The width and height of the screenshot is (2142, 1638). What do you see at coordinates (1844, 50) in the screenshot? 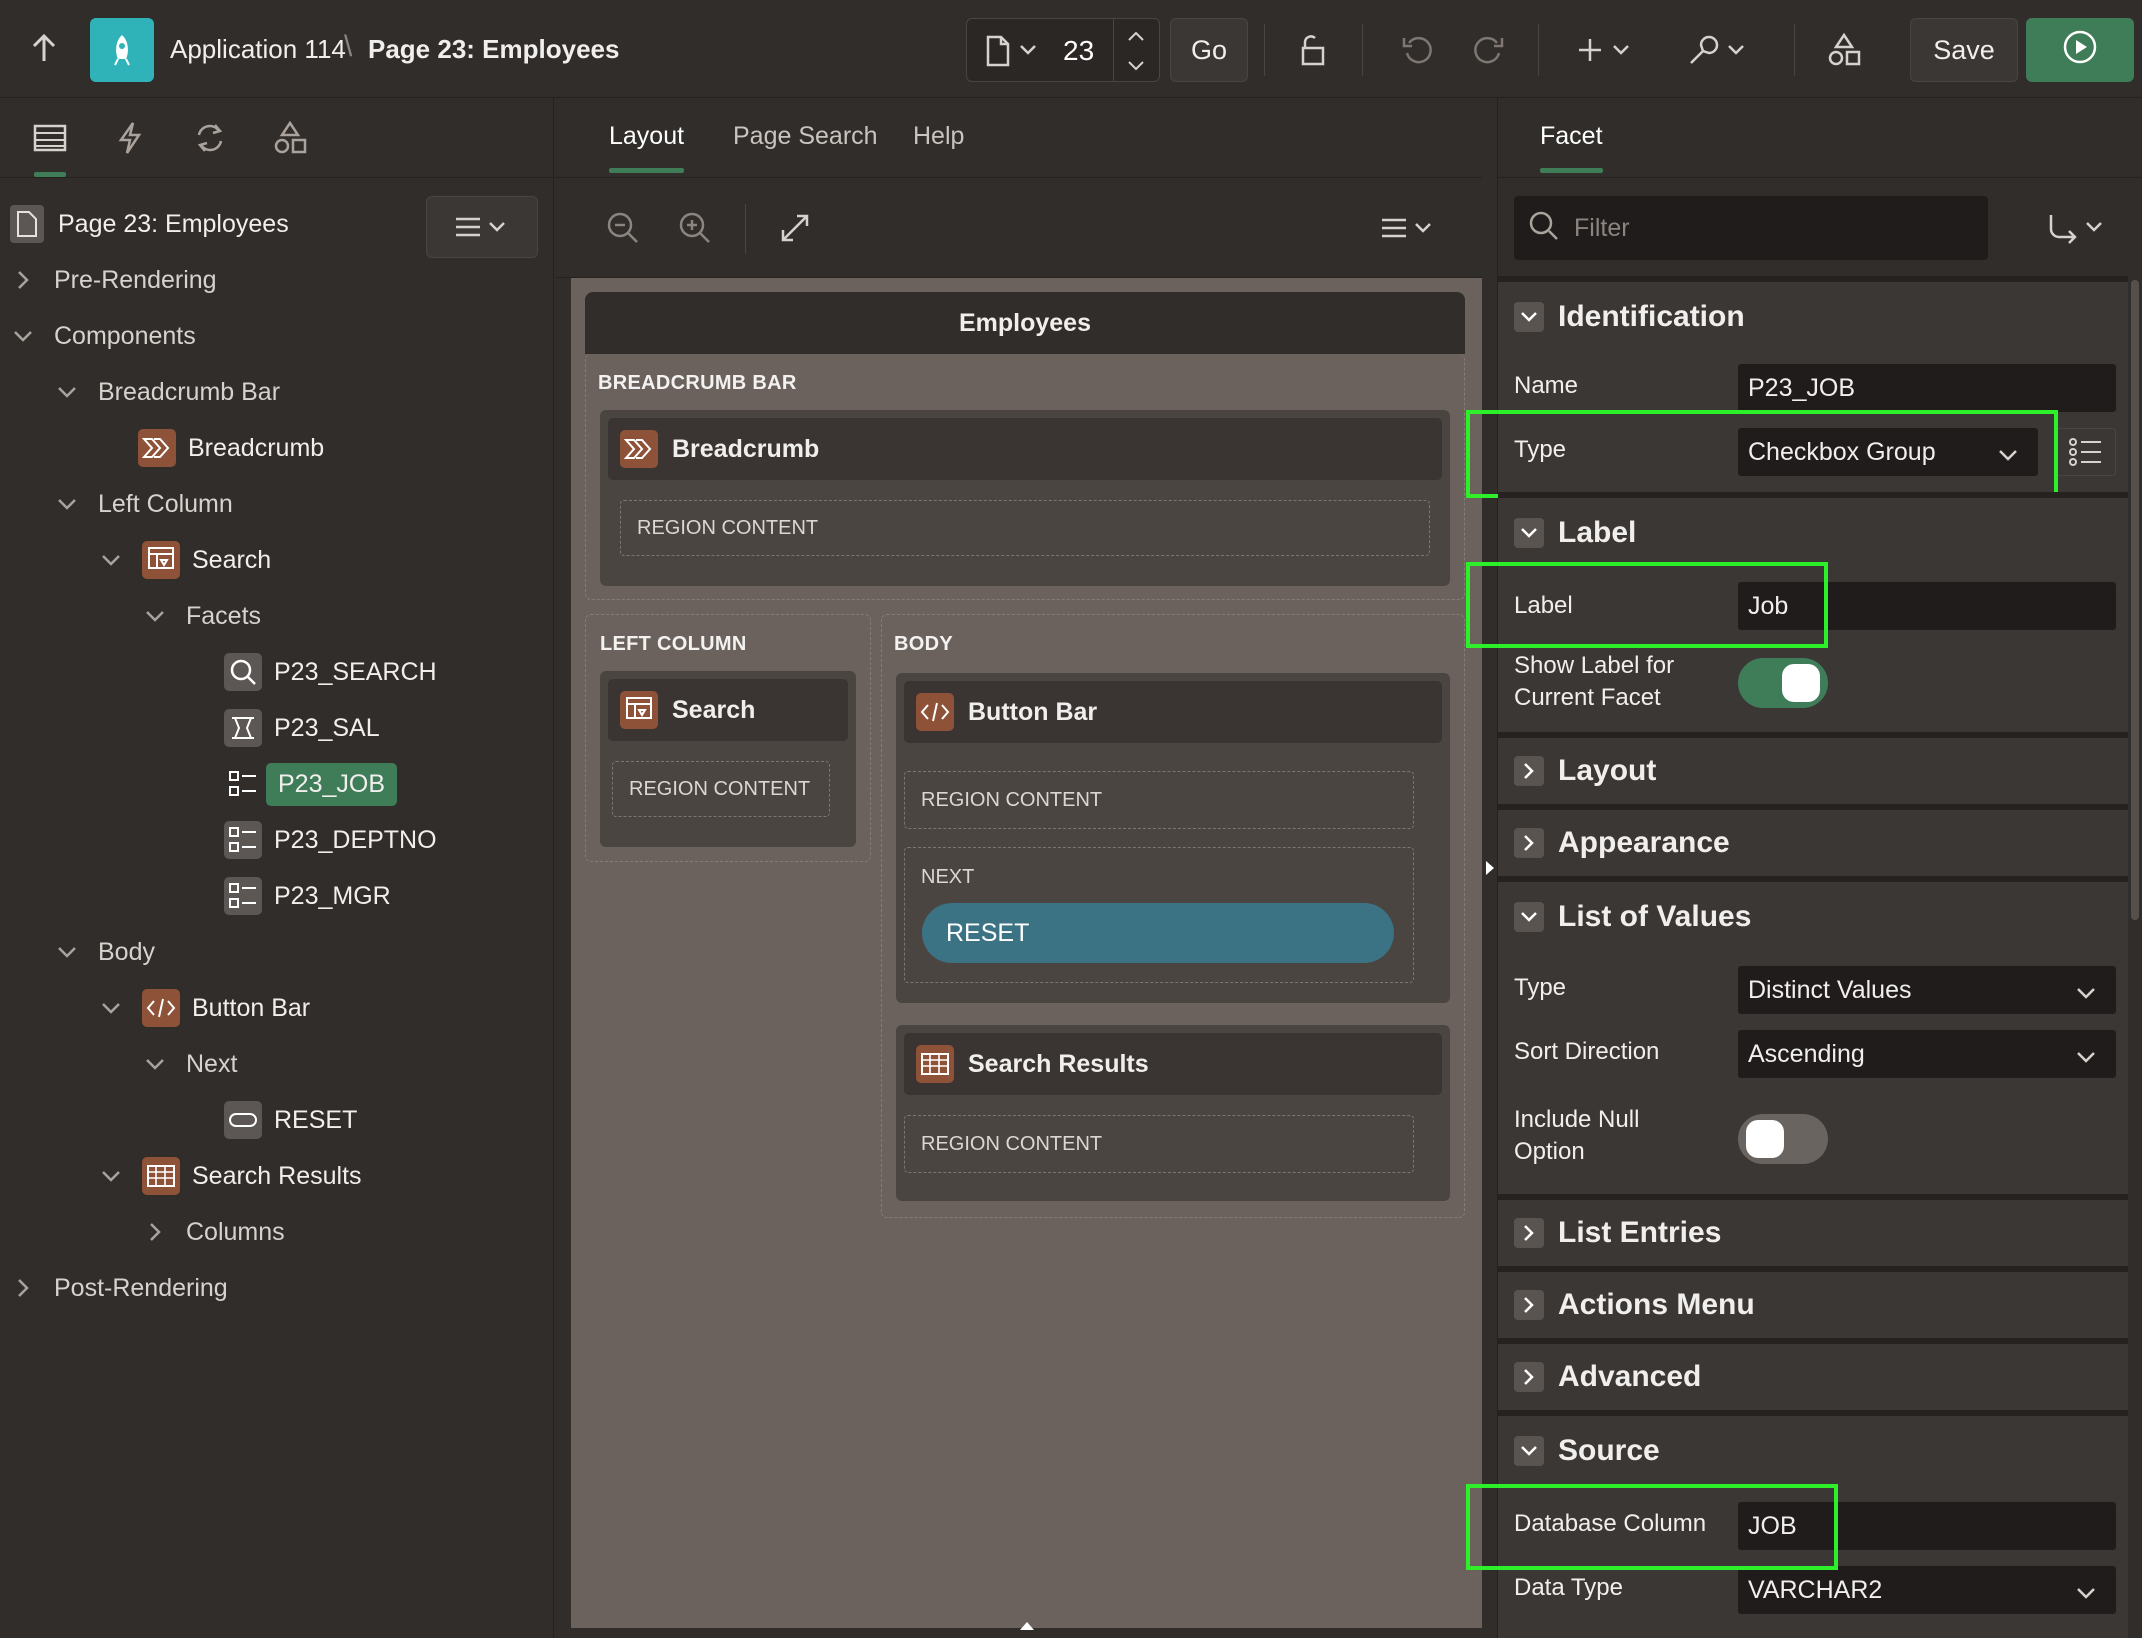
I see `shared-components-icon` at bounding box center [1844, 50].